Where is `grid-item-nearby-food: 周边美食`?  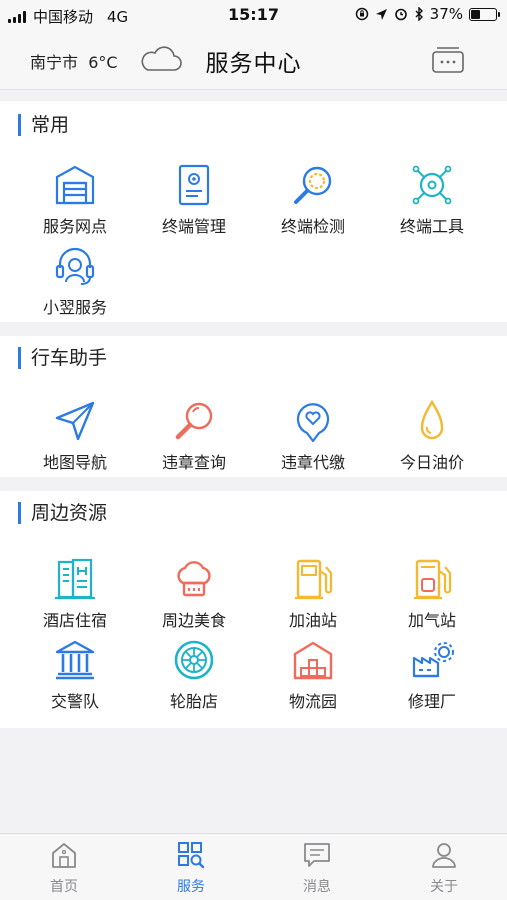
grid-item-nearby-food: 周边美食 is located at coordinates (194, 594).